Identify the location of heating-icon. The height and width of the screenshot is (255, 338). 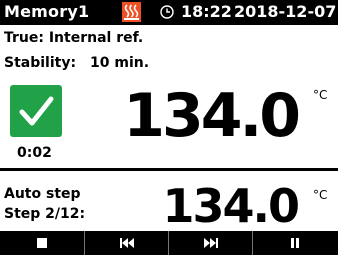
(131, 12).